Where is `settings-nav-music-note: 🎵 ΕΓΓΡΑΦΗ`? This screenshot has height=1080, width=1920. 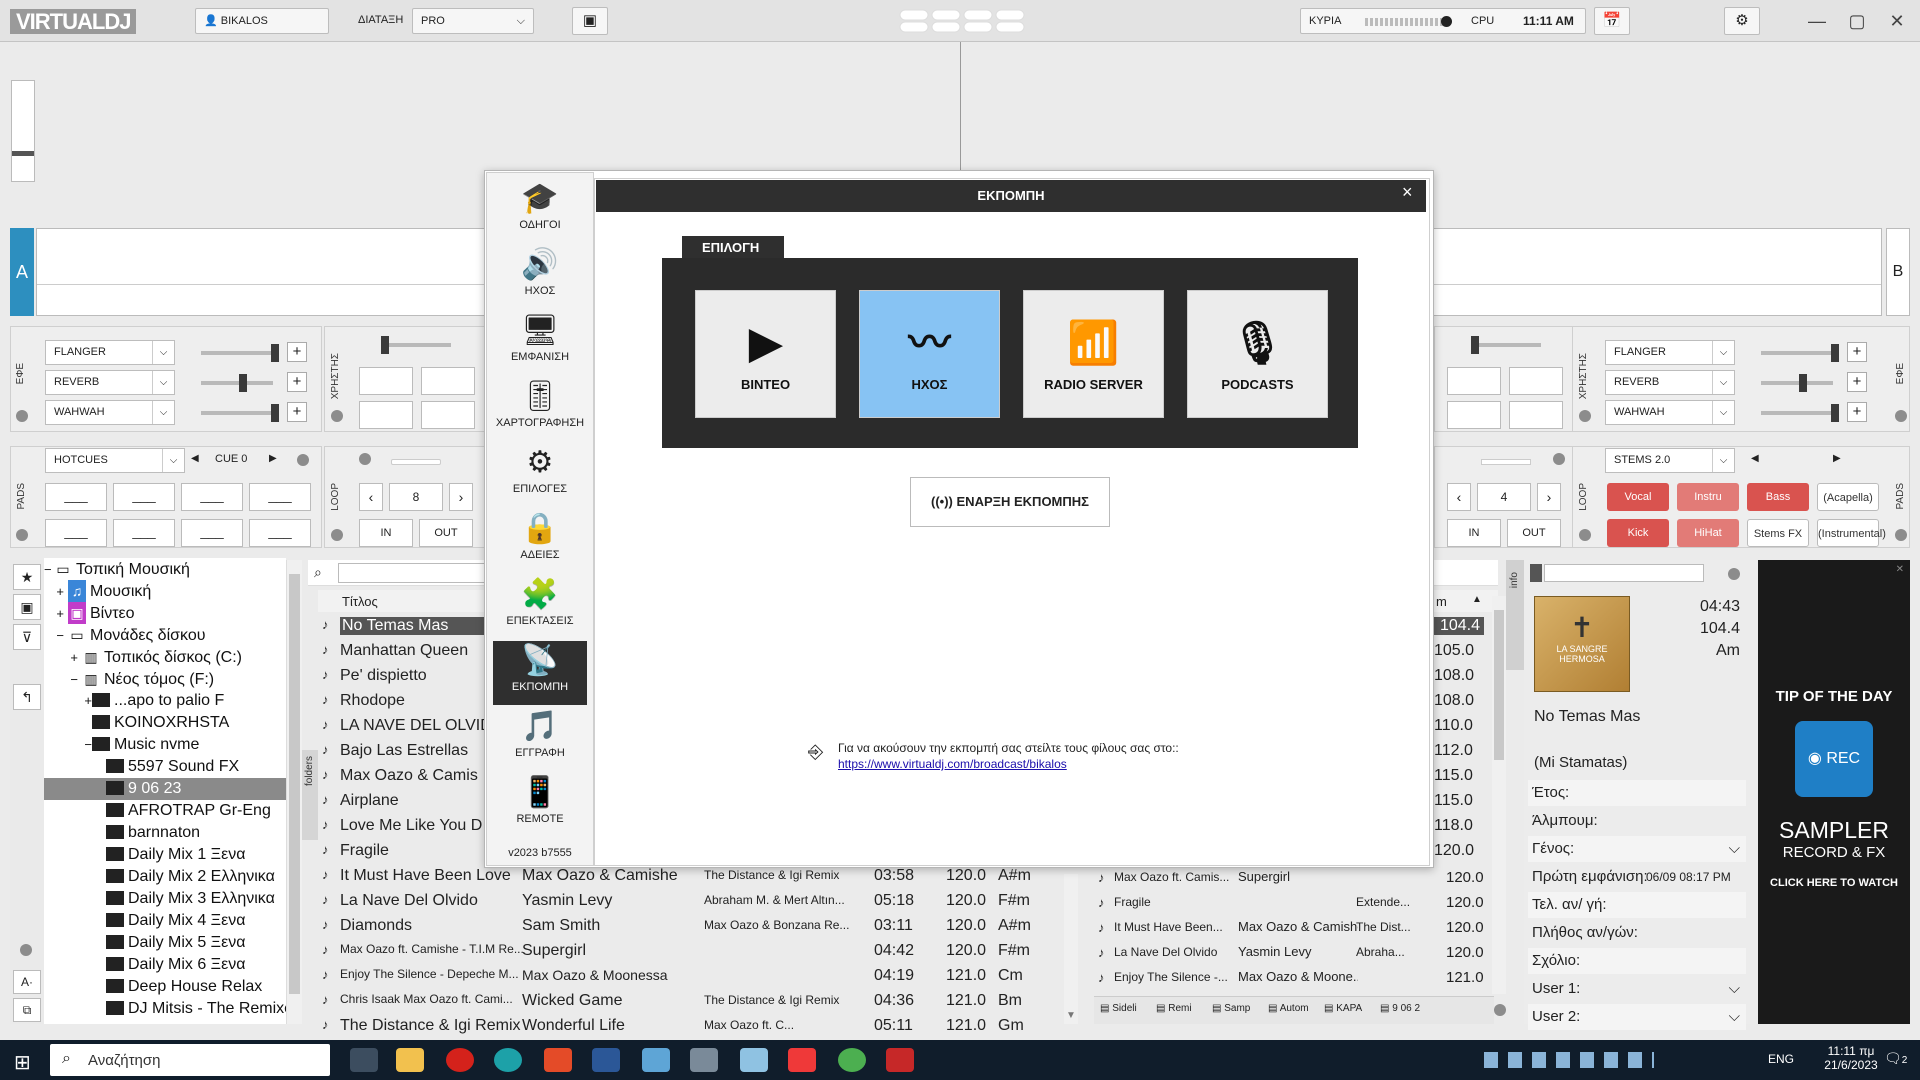 settings-nav-music-note: 🎵 ΕΓΓΡΑΦΗ is located at coordinates (540, 739).